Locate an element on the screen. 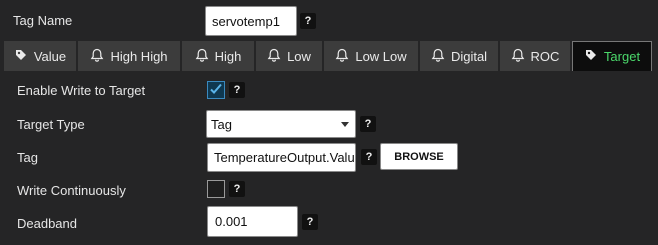  tab-value: Value is located at coordinates (41, 56).